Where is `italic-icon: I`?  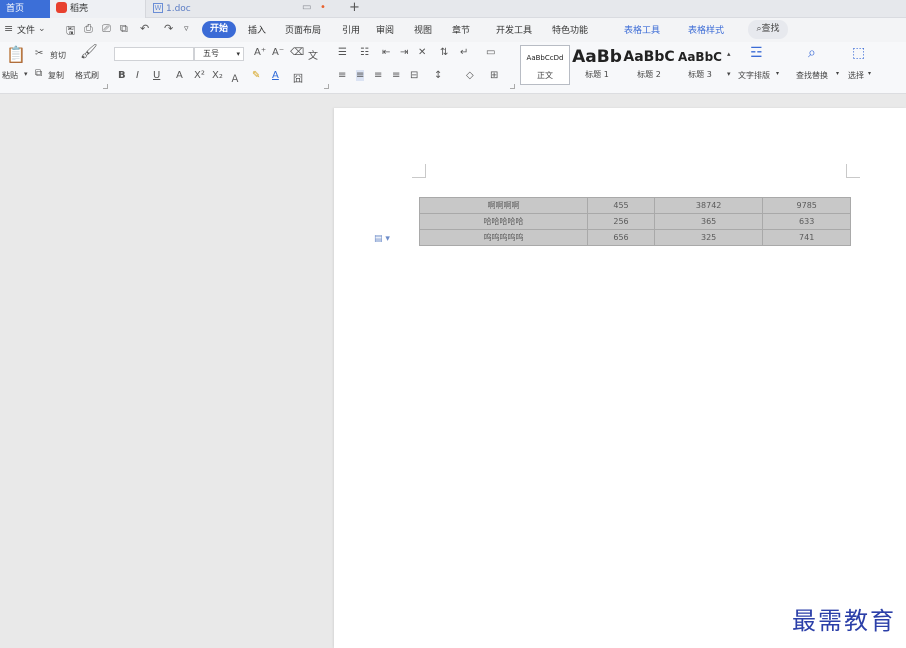
italic-icon: I is located at coordinates (137, 75).